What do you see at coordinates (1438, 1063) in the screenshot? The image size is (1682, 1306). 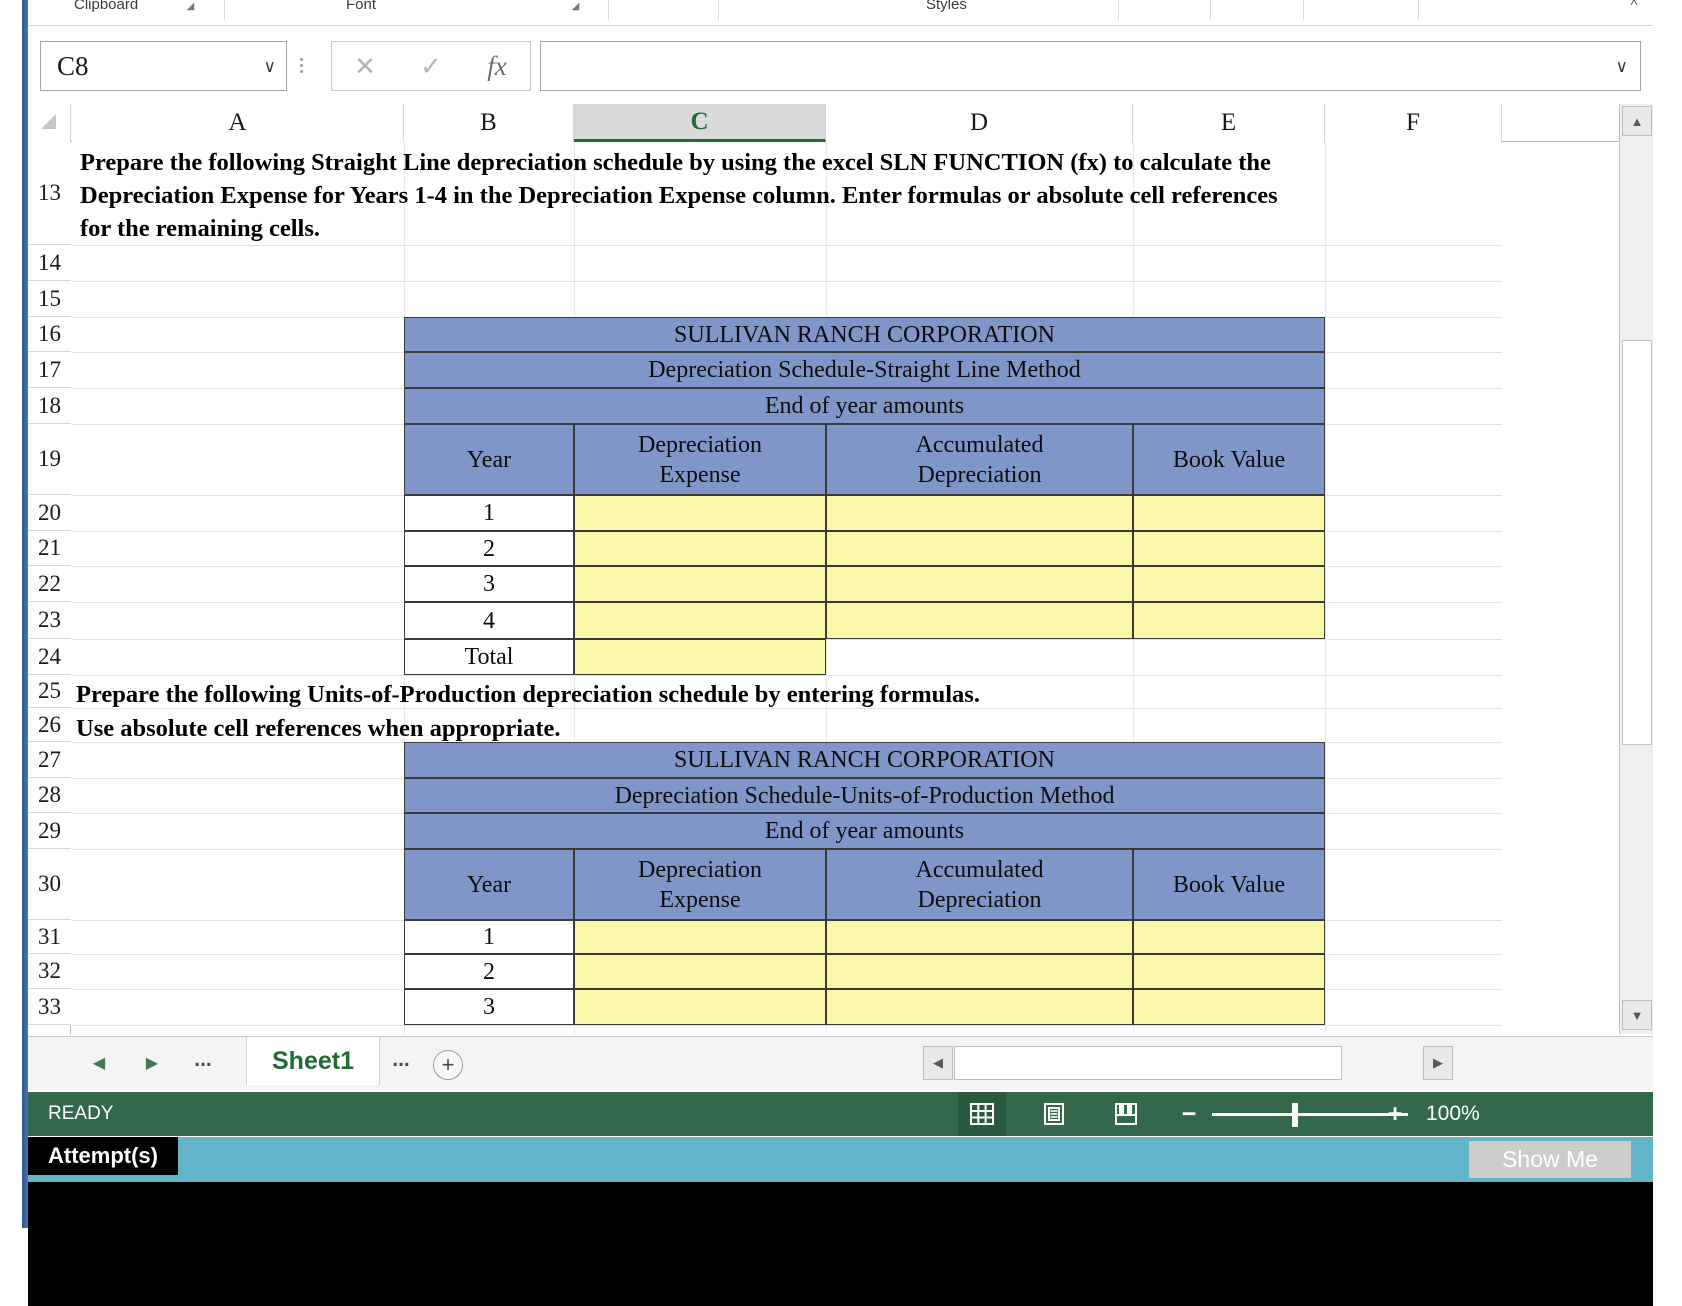 I see `hscroll-right-button: ▶` at bounding box center [1438, 1063].